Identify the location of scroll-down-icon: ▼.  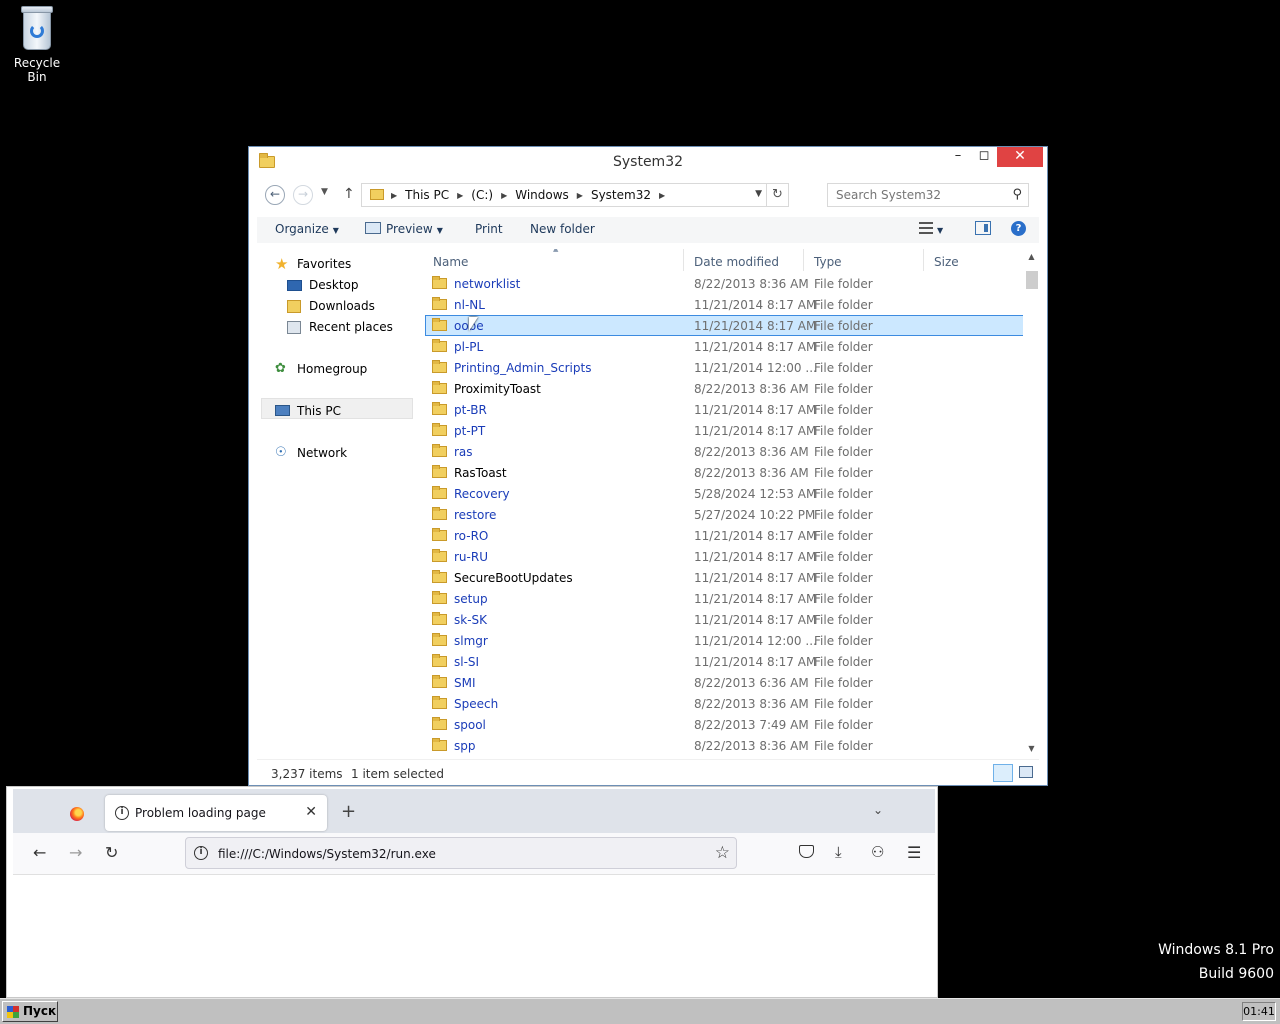
(1031, 749).